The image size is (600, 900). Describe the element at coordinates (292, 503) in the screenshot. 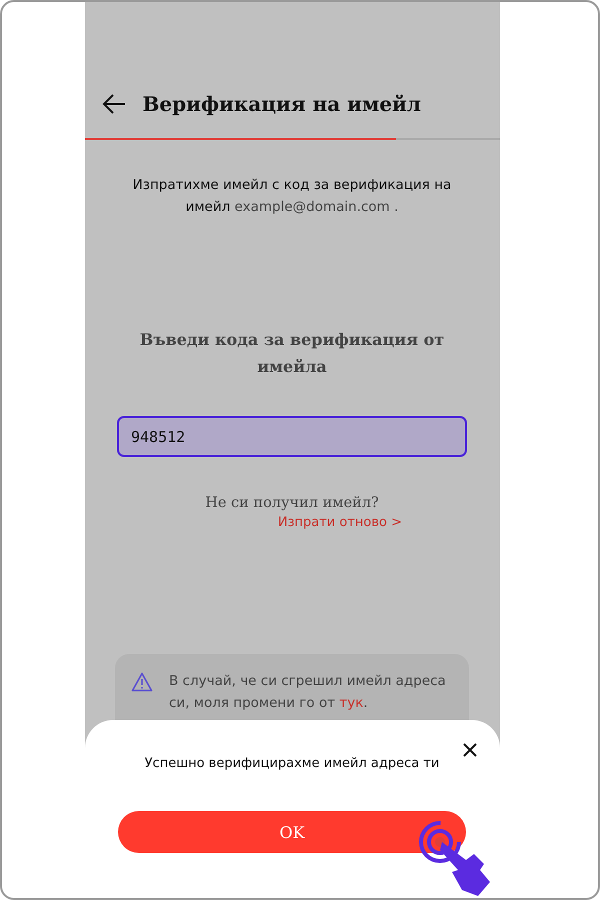

I see `resend-question: Не си получил имейл?` at that location.